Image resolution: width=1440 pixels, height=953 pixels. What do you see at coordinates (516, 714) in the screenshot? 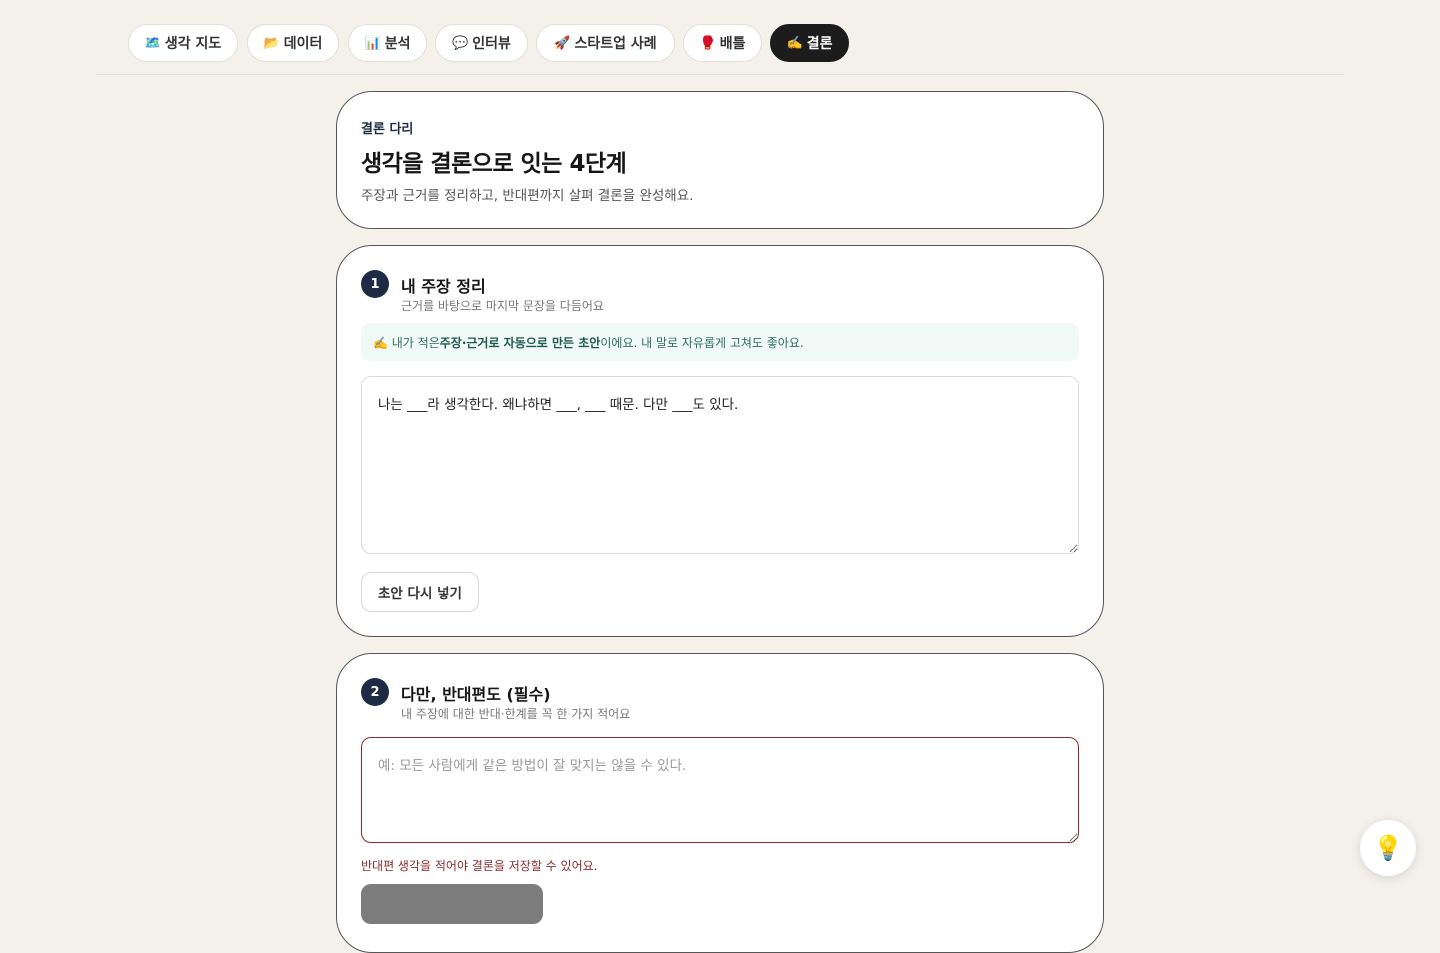
I see `step-subtitle: 내 주장에 대한 반대·한계를 꼭 한 가지 적어요` at bounding box center [516, 714].